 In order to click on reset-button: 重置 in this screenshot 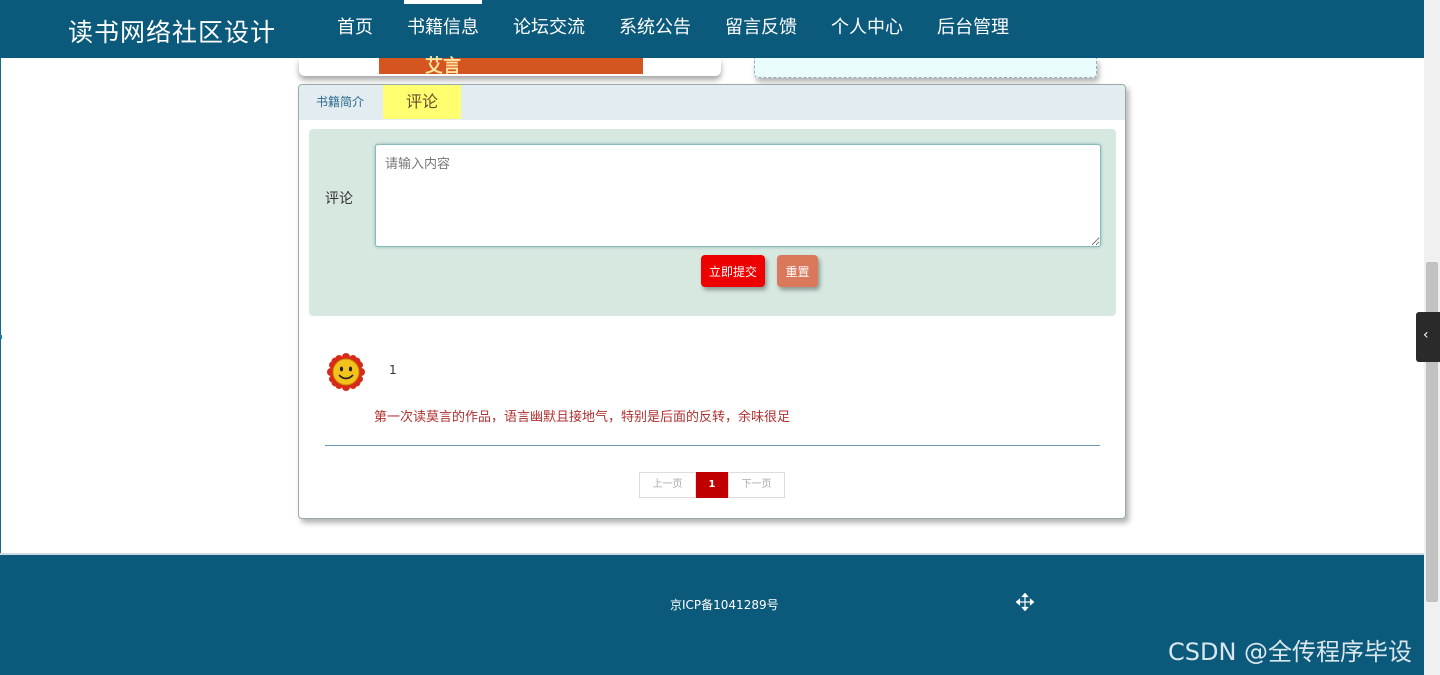, I will do `click(797, 271)`.